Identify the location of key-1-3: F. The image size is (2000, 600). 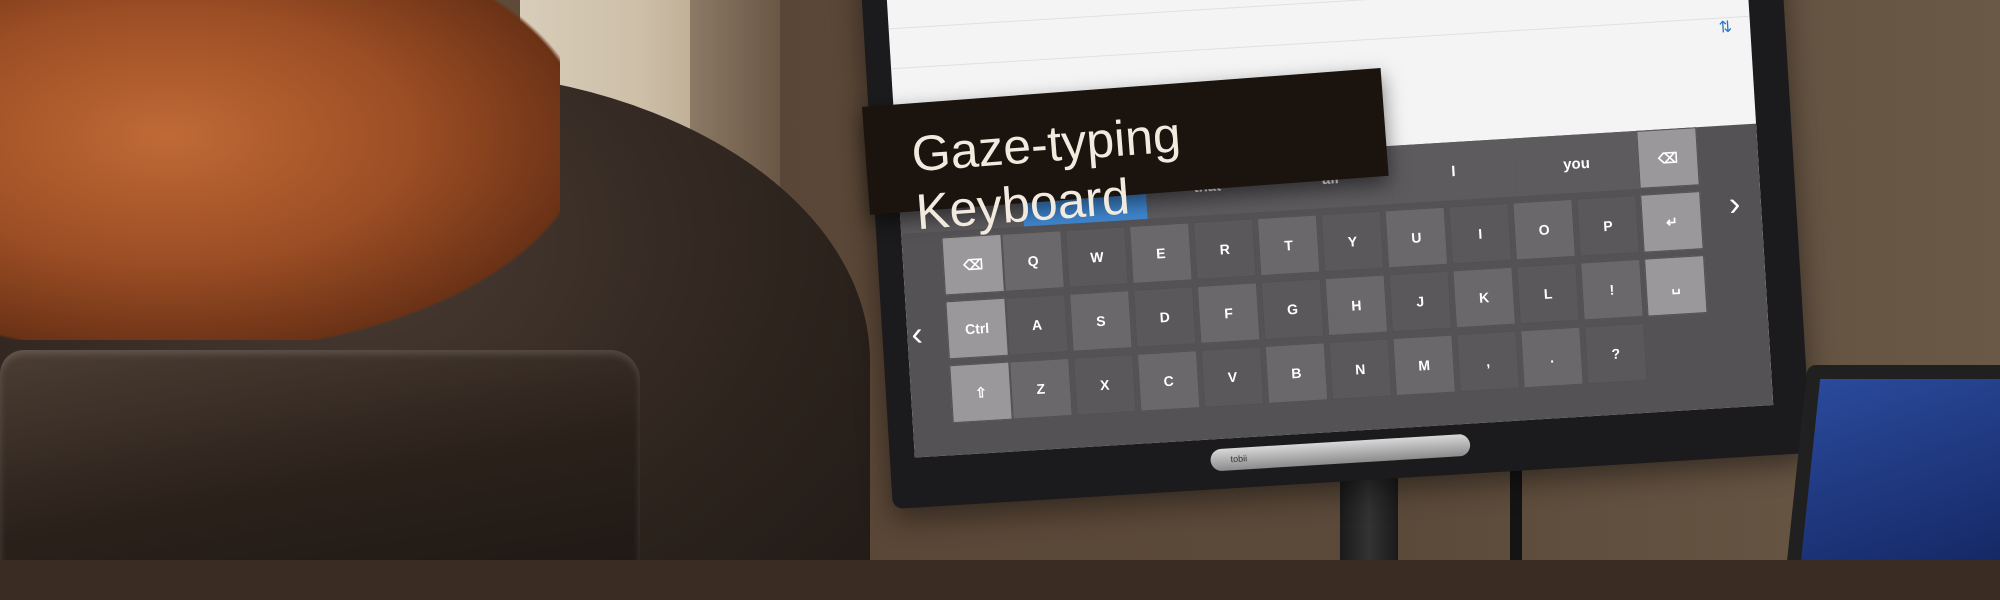
(1228, 313).